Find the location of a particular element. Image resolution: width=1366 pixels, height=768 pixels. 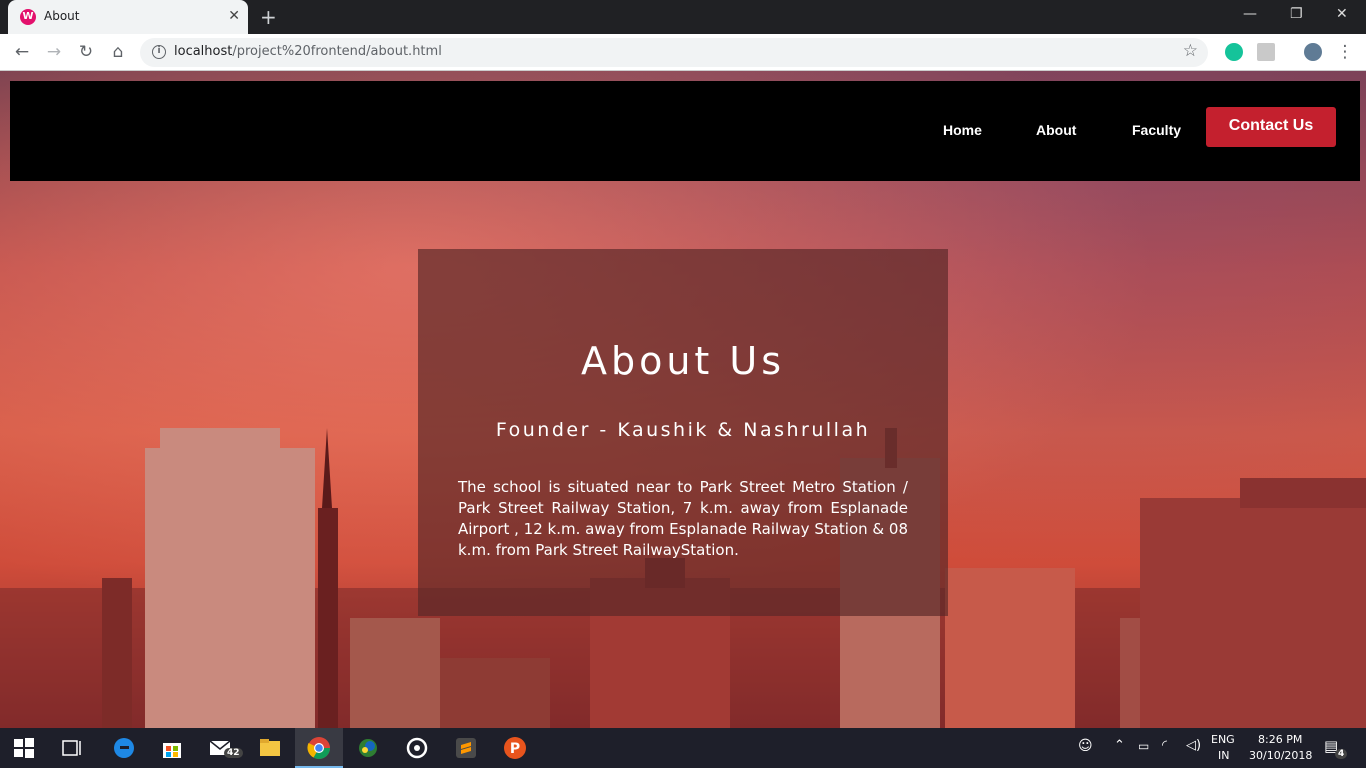

info-icon: i is located at coordinates (159, 52).